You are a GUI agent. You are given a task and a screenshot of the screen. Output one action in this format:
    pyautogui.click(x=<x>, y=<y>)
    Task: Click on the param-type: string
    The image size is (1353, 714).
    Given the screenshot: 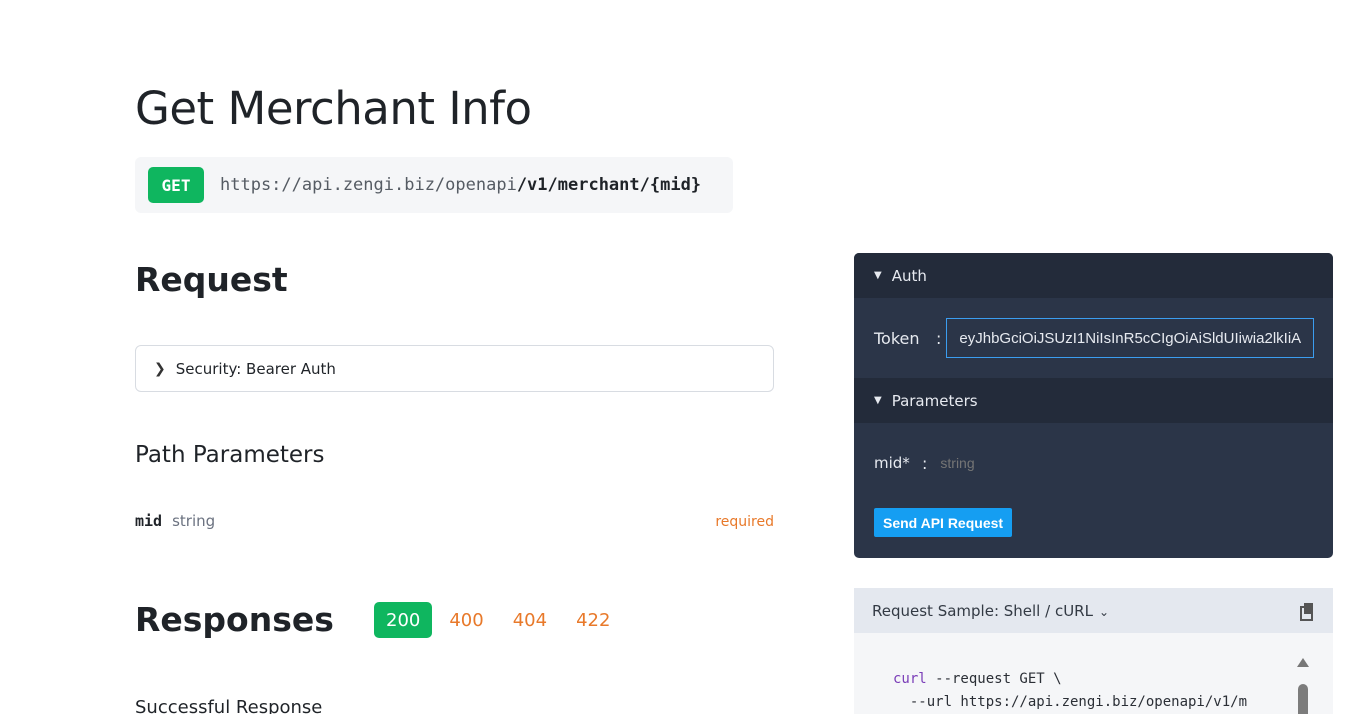 What is the action you would take?
    pyautogui.click(x=194, y=521)
    